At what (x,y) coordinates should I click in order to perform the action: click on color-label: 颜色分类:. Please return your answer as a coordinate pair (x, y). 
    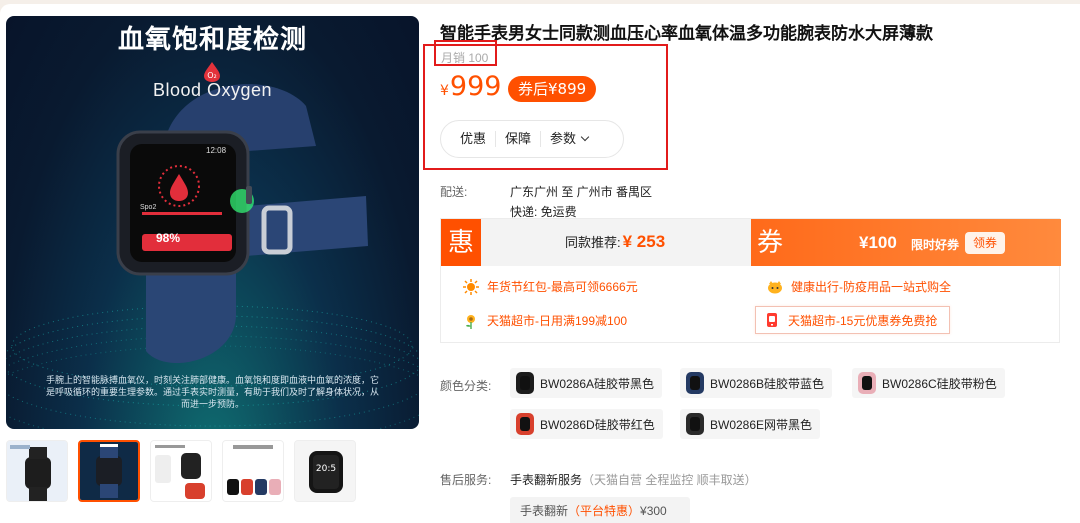
    Looking at the image, I should click on (466, 386).